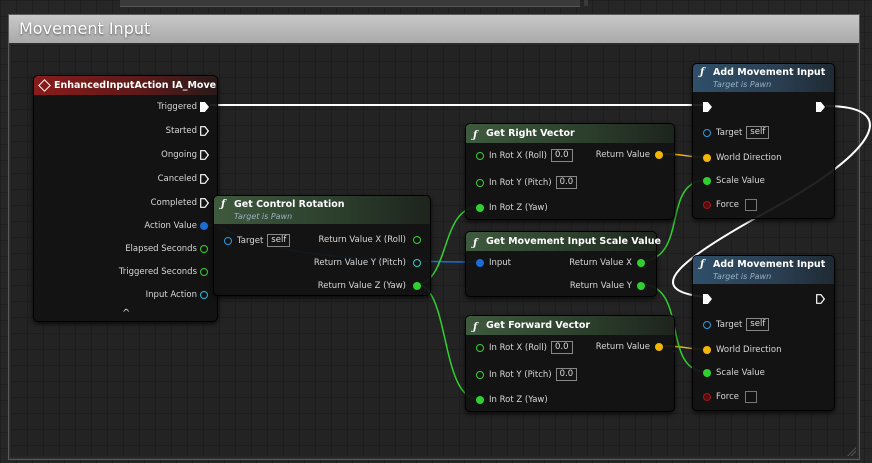 The height and width of the screenshot is (463, 872). I want to click on pin-return-z: Return Value Z (Yaw), so click(362, 286).